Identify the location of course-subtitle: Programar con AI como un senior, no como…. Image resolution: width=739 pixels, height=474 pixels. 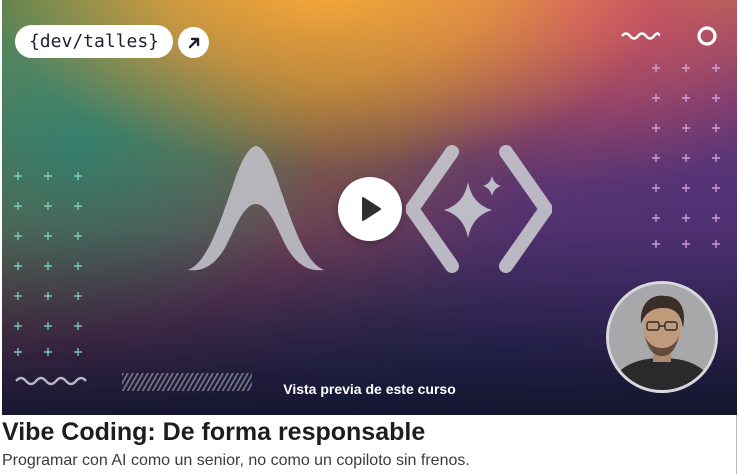
(236, 460).